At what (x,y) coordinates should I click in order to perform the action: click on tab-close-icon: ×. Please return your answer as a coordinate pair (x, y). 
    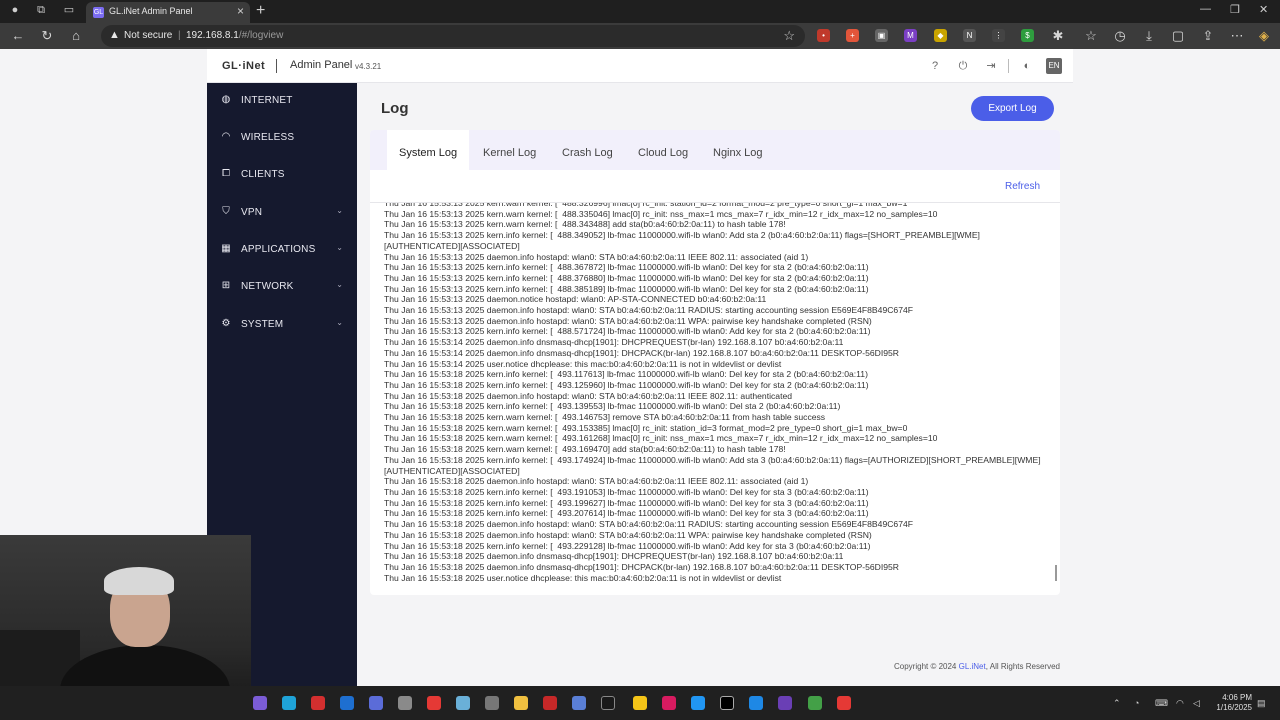
    Looking at the image, I should click on (240, 11).